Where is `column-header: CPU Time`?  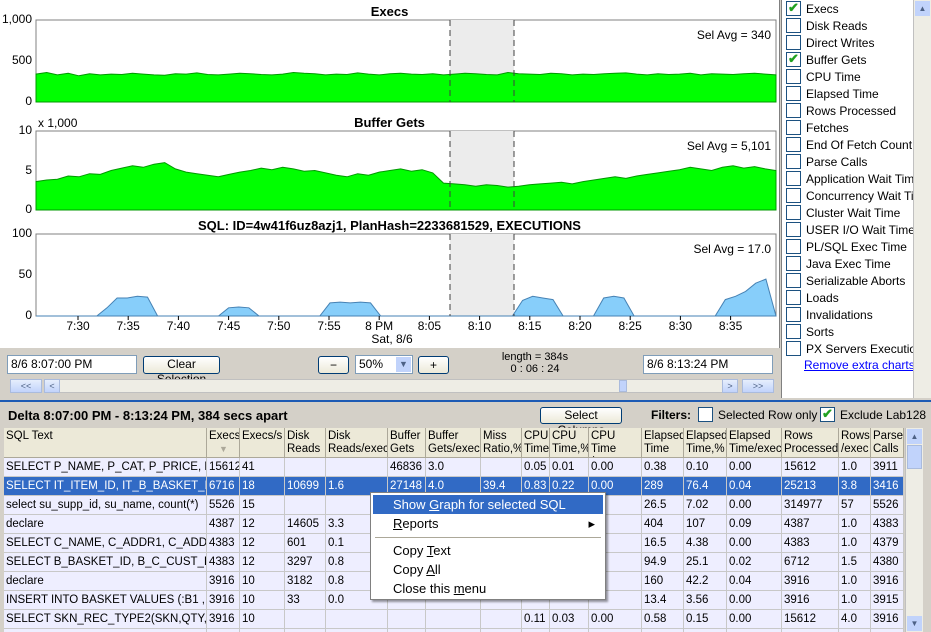 column-header: CPU Time is located at coordinates (536, 443).